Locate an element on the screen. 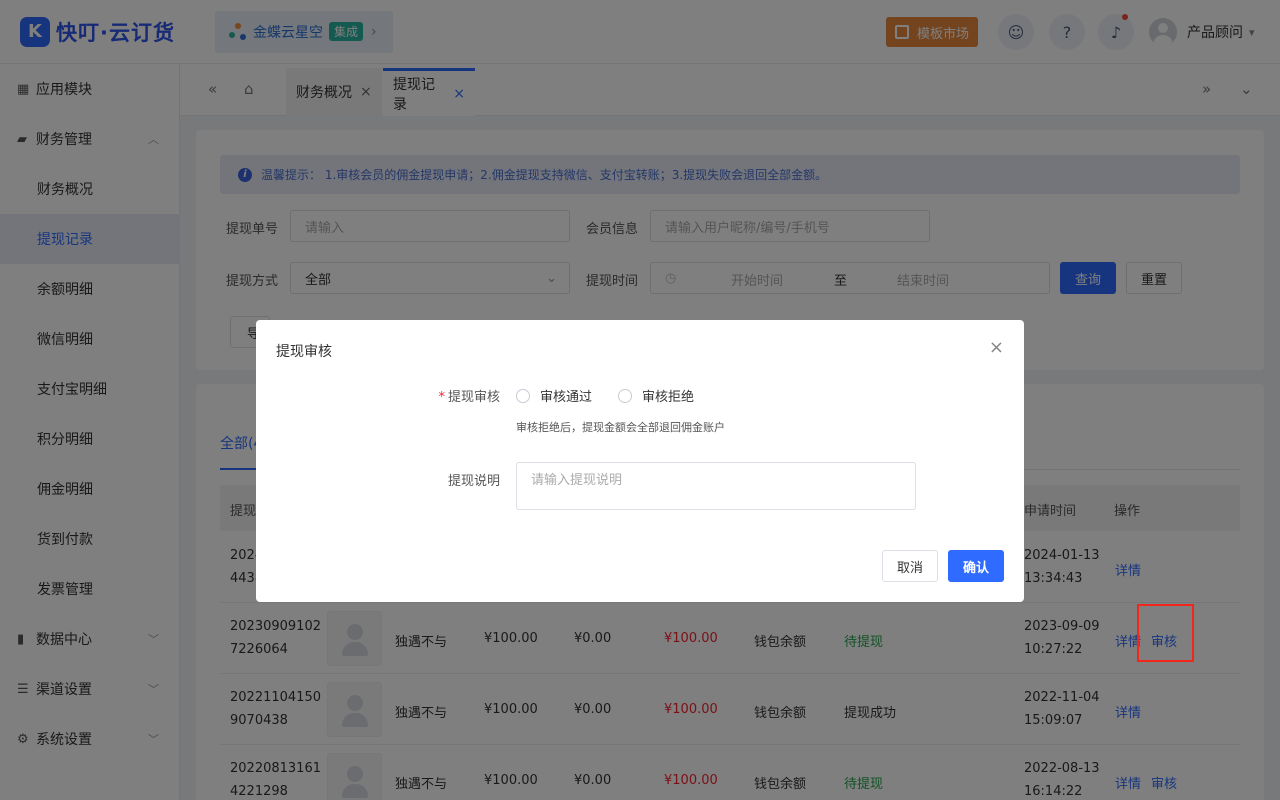 This screenshot has height=800, width=1280. required-mark: * is located at coordinates (441, 397).